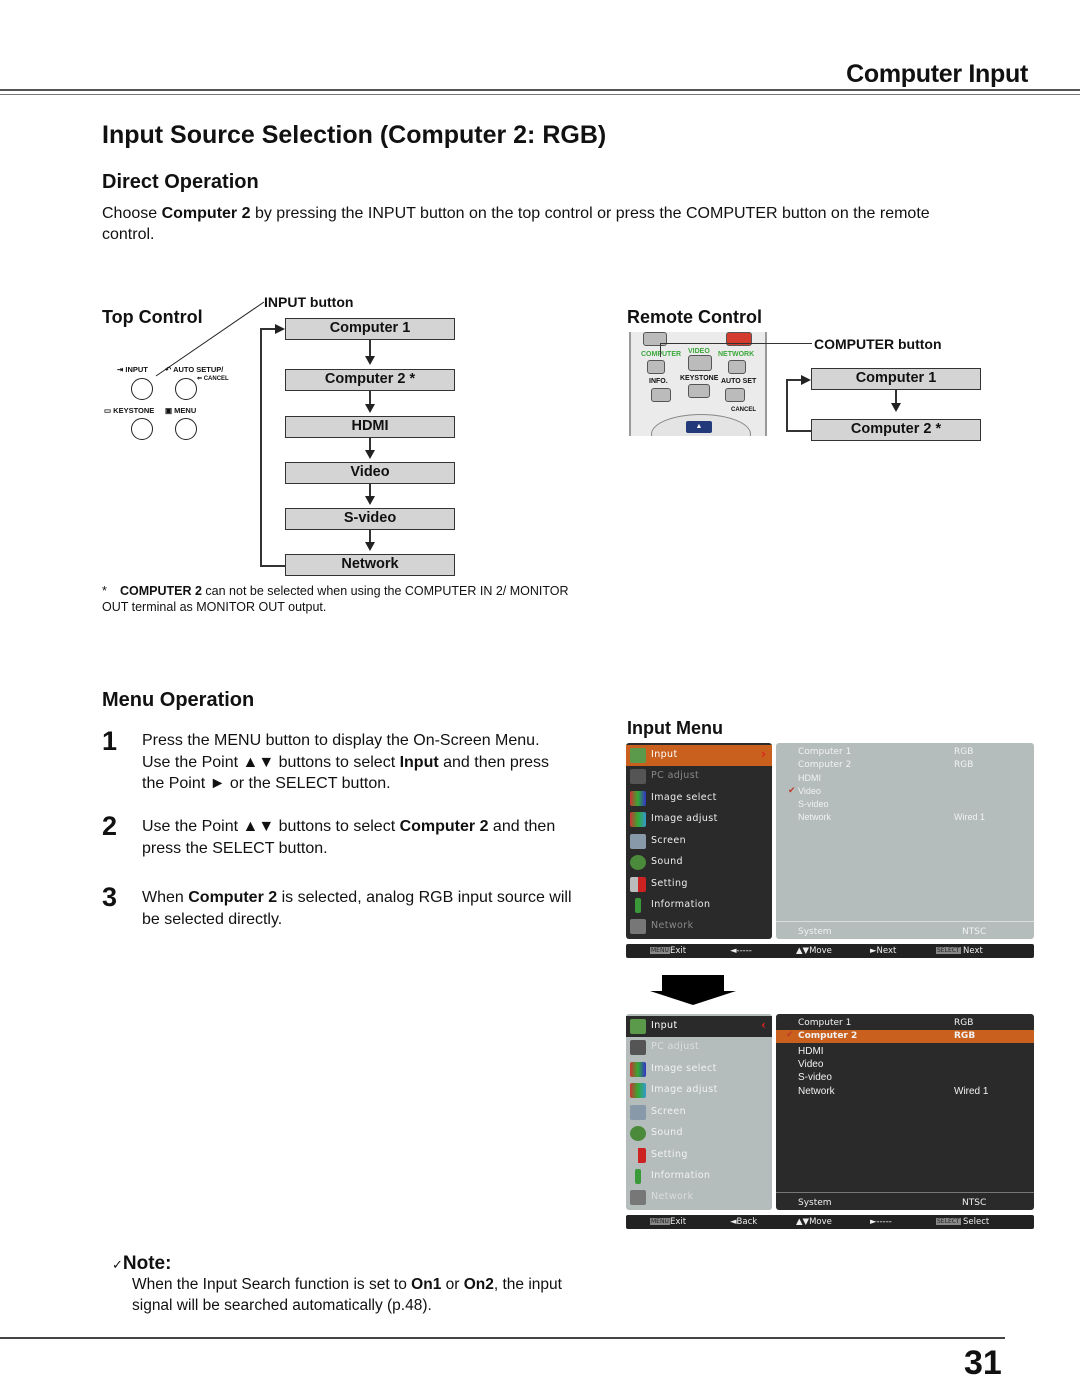 This screenshot has height=1397, width=1080. What do you see at coordinates (370, 473) in the screenshot?
I see `flow-video: Video` at bounding box center [370, 473].